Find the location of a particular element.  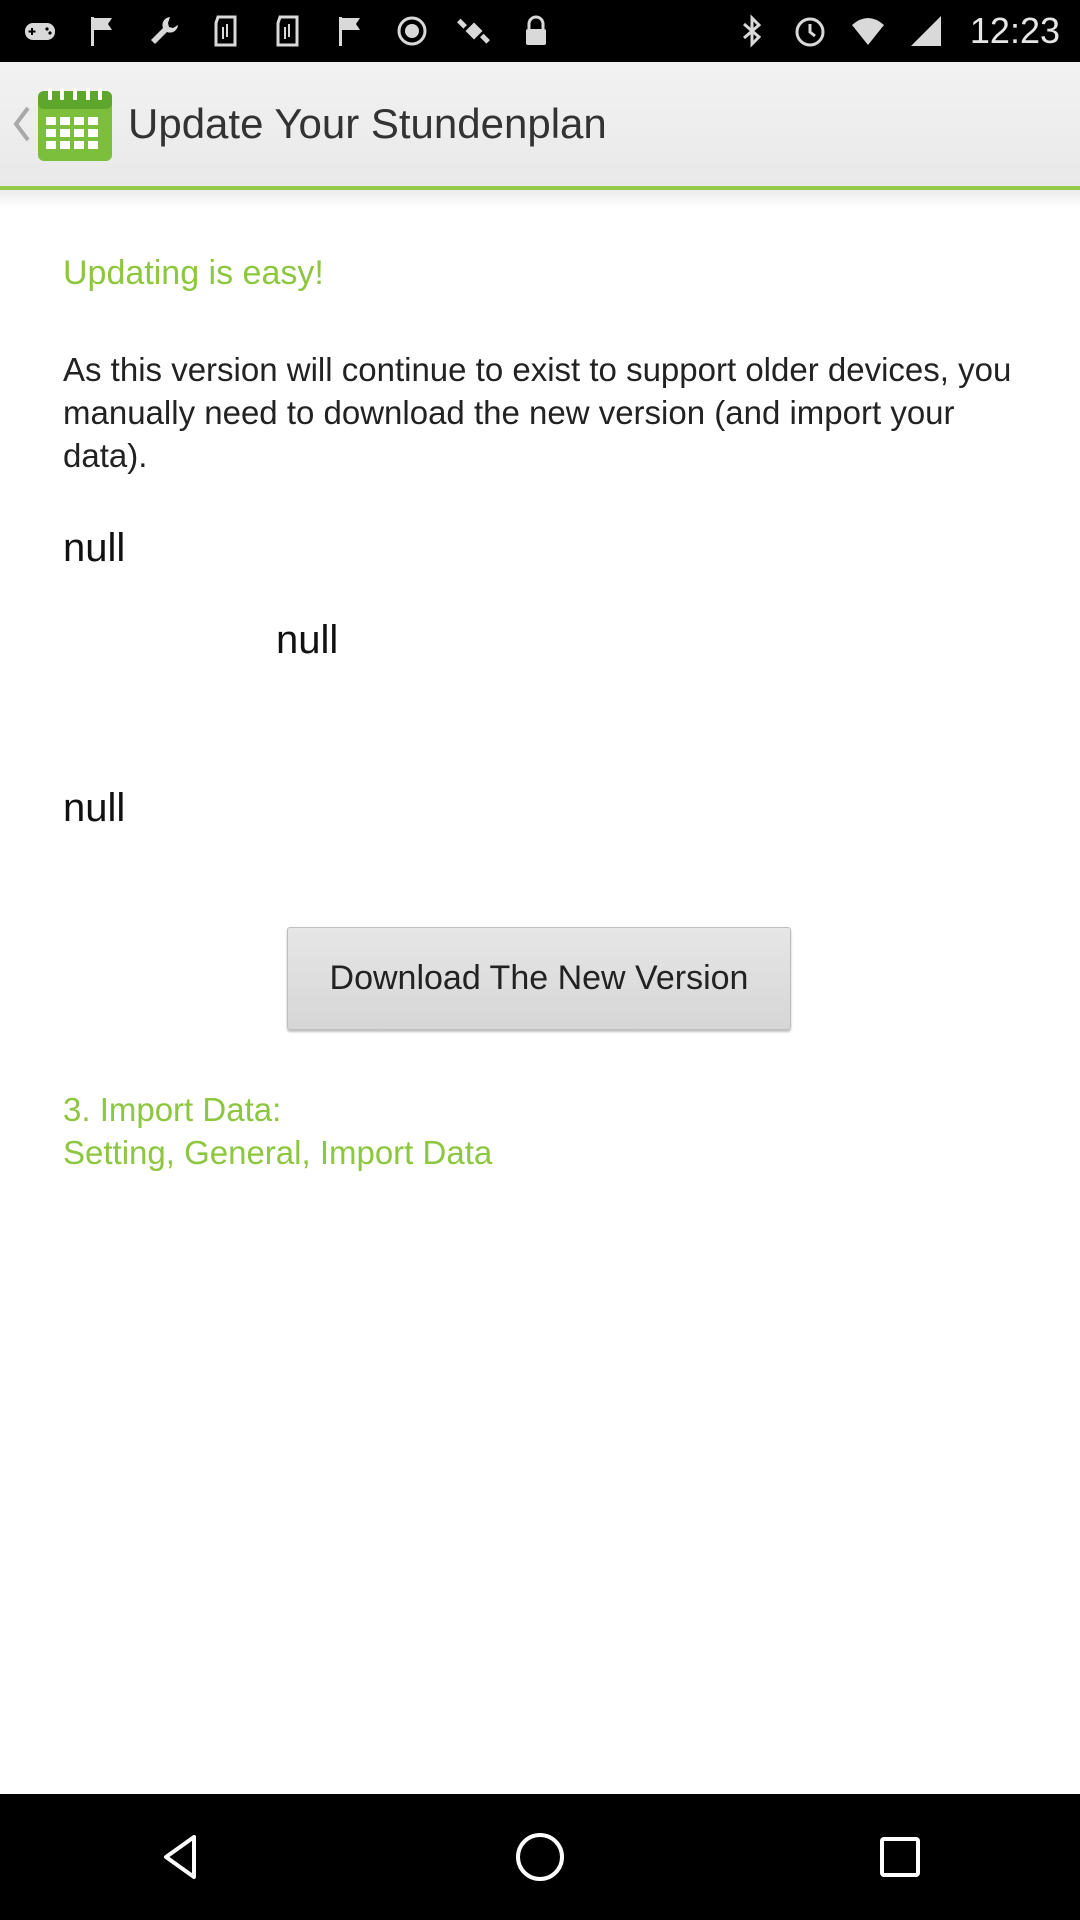

nav-back-button is located at coordinates (180, 1857).